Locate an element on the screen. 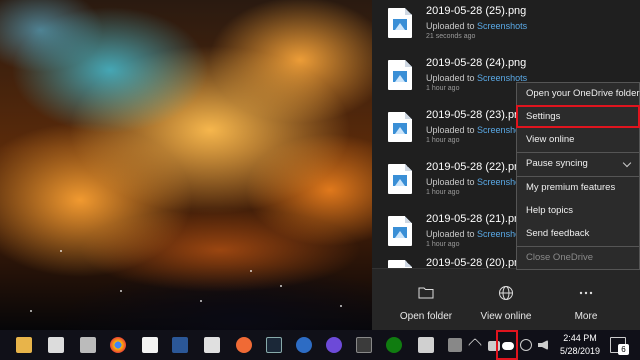 The height and width of the screenshot is (360, 640). menu-view-online: View online is located at coordinates (578, 140).